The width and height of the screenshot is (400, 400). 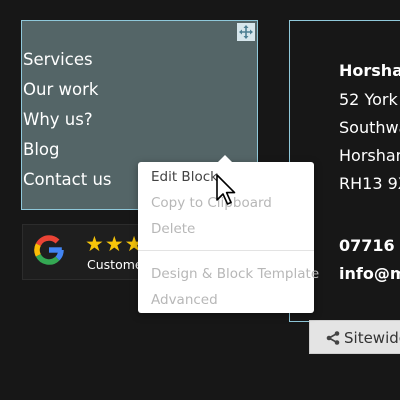 What do you see at coordinates (67, 90) in the screenshot?
I see `nav-link-our-work: Our work` at bounding box center [67, 90].